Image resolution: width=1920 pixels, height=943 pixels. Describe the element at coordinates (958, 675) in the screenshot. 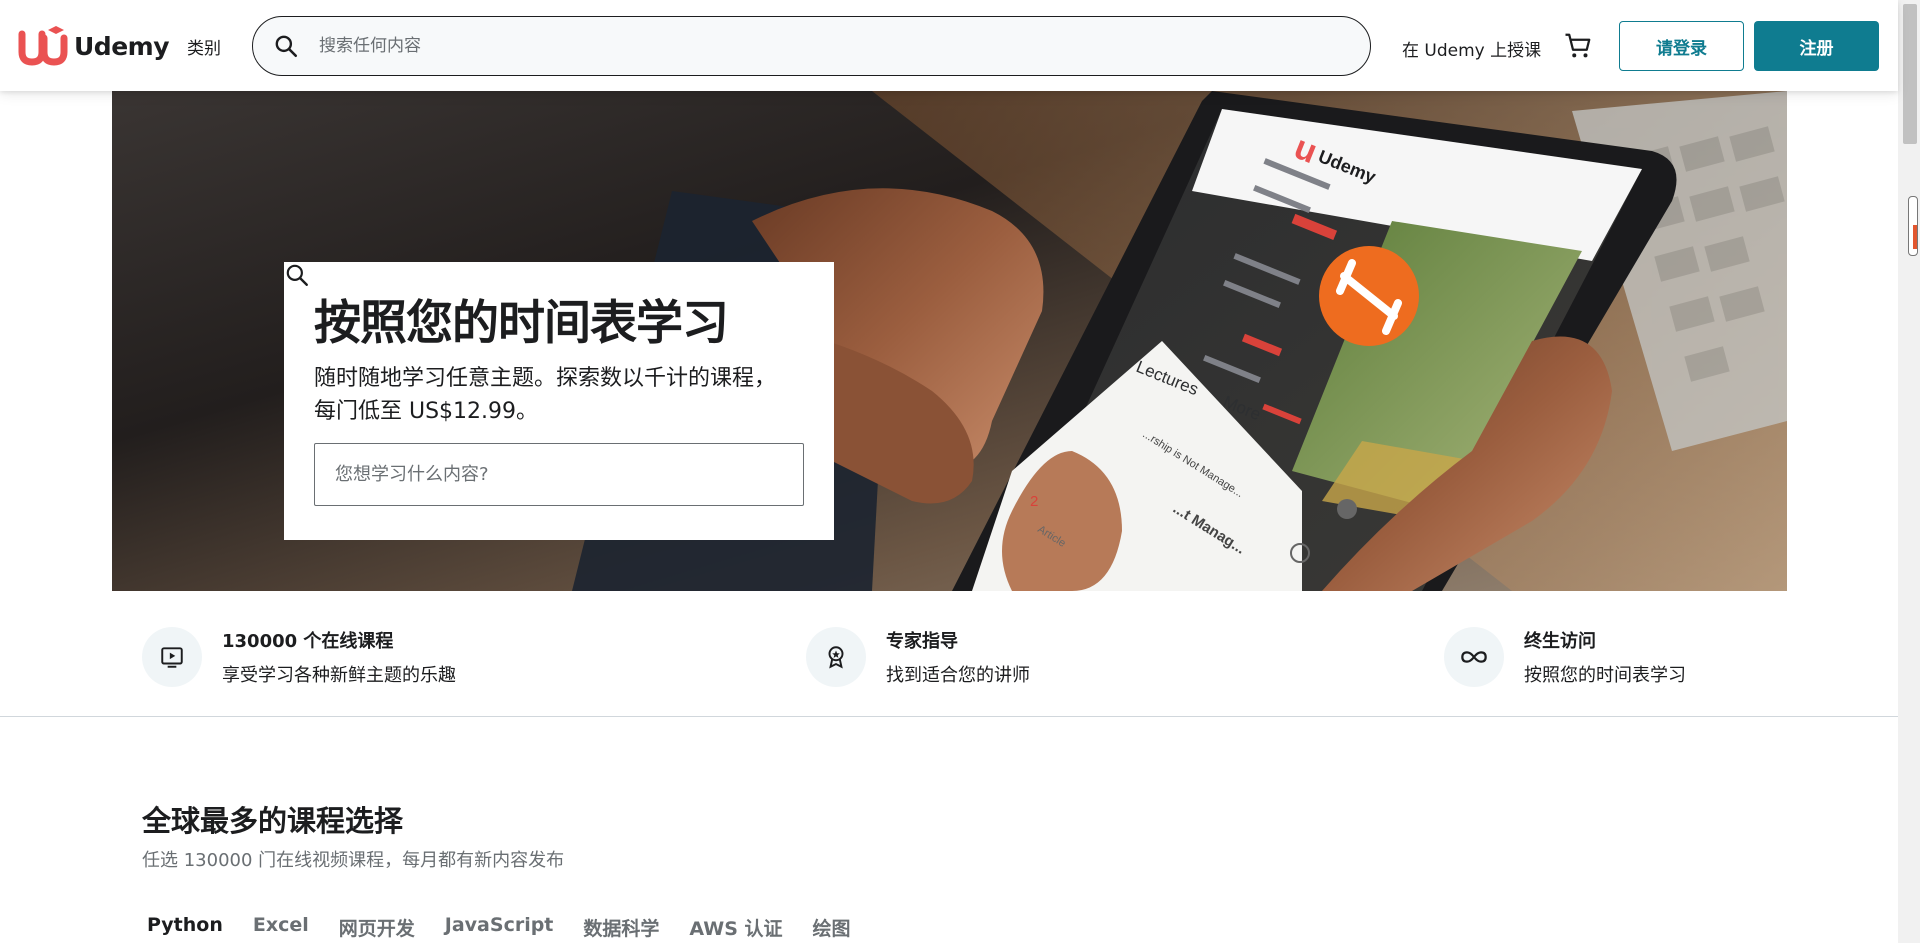

I see `feature-description: 找到适合您的讲师` at that location.